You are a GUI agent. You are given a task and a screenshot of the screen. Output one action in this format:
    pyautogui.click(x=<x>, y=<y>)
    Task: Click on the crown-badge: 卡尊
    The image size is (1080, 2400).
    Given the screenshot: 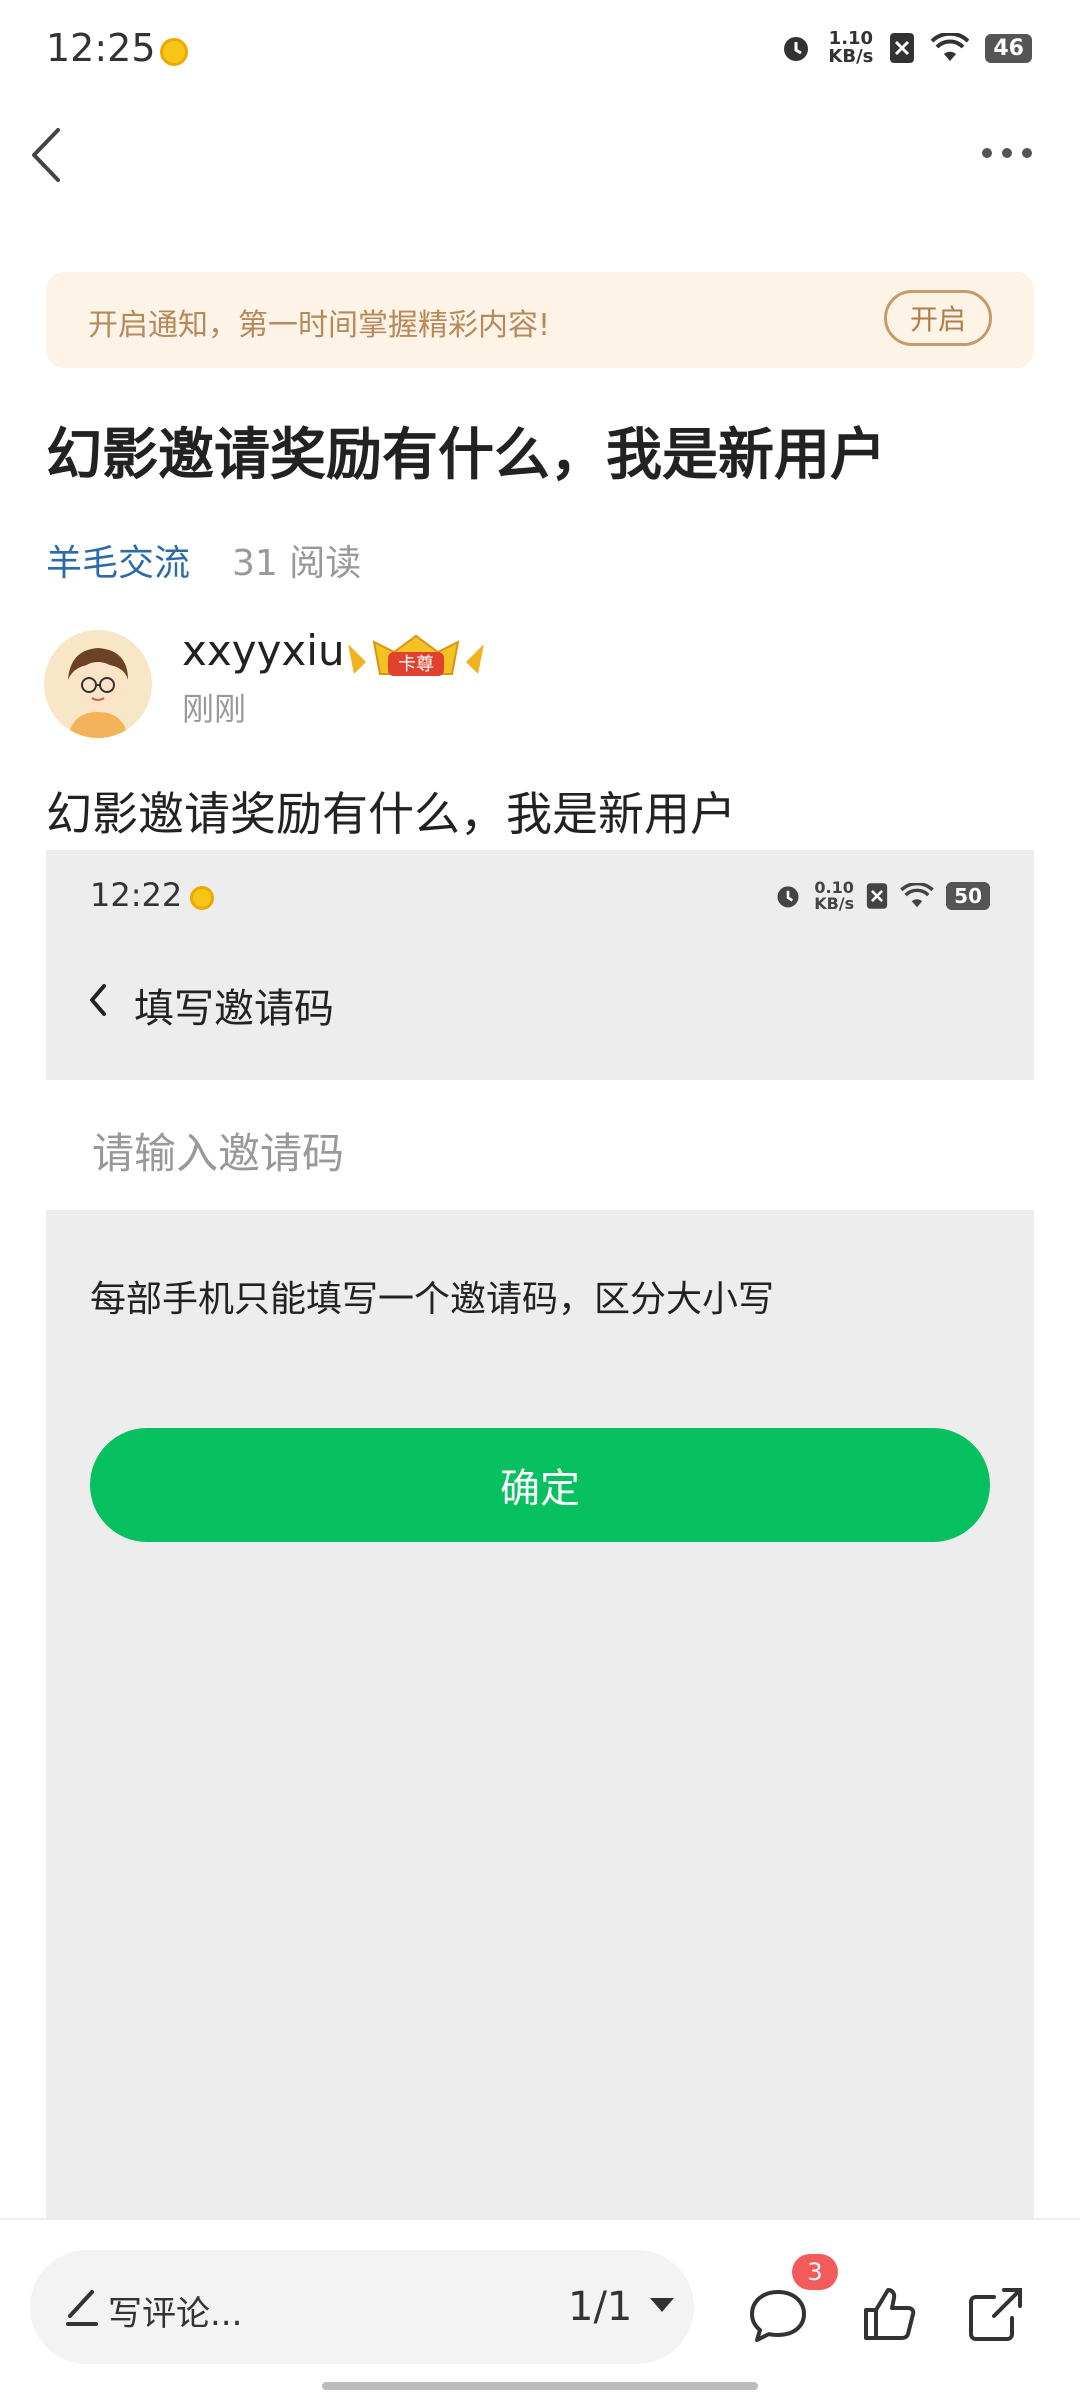 What is the action you would take?
    pyautogui.click(x=416, y=655)
    